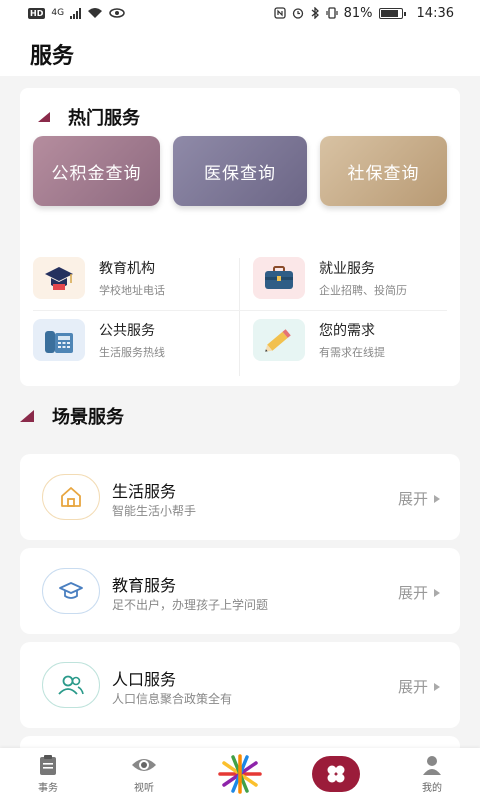  Describe the element at coordinates (133, 278) in the screenshot. I see `education-institutions-item: 教育机构 学校地址电话` at that location.